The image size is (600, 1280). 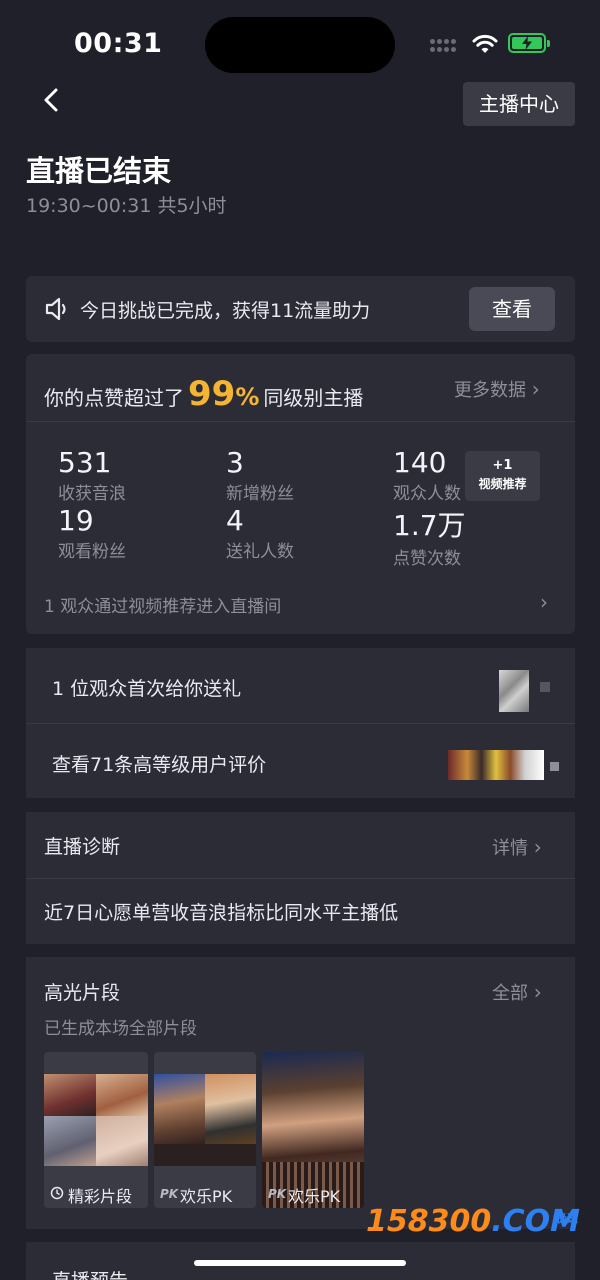 What do you see at coordinates (55, 309) in the screenshot?
I see `speaker-icon` at bounding box center [55, 309].